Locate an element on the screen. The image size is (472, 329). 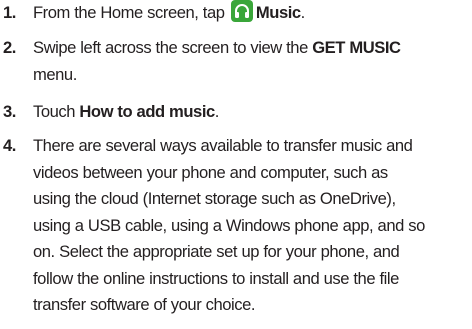
step-line: menu. is located at coordinates (55, 74).